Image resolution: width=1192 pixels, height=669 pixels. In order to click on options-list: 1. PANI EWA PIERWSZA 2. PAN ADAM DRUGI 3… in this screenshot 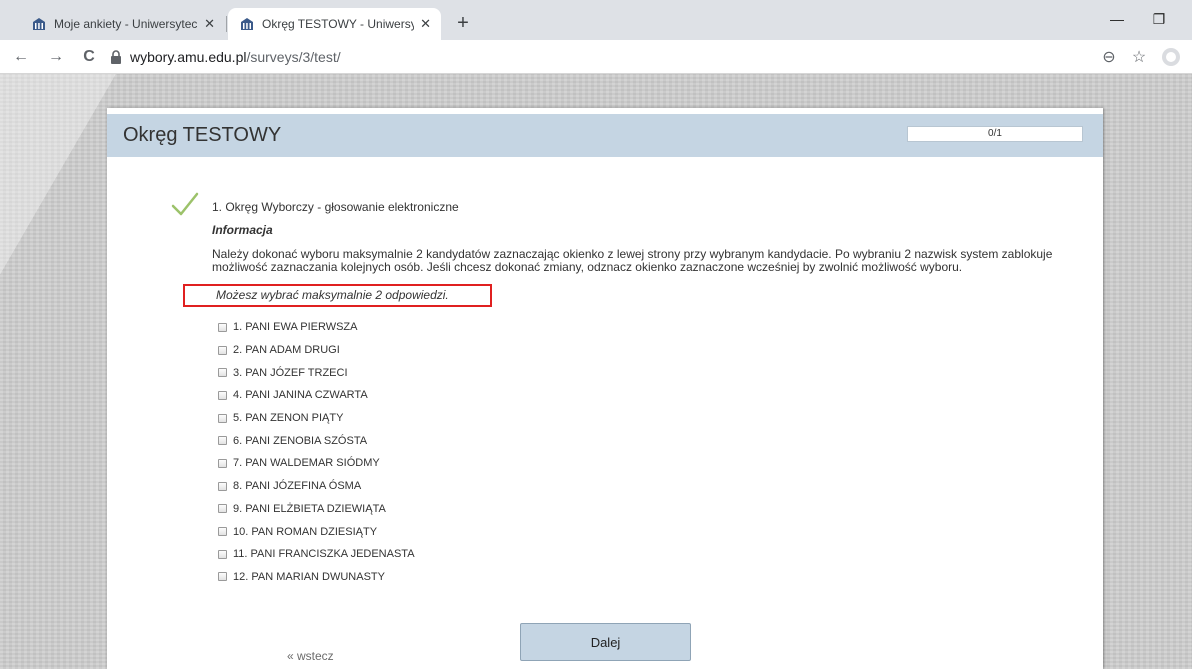, I will do `click(316, 452)`.